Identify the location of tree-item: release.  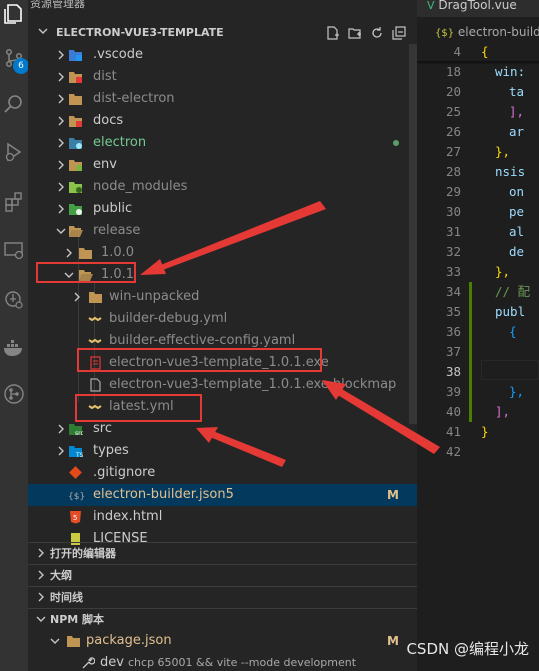
(222, 231).